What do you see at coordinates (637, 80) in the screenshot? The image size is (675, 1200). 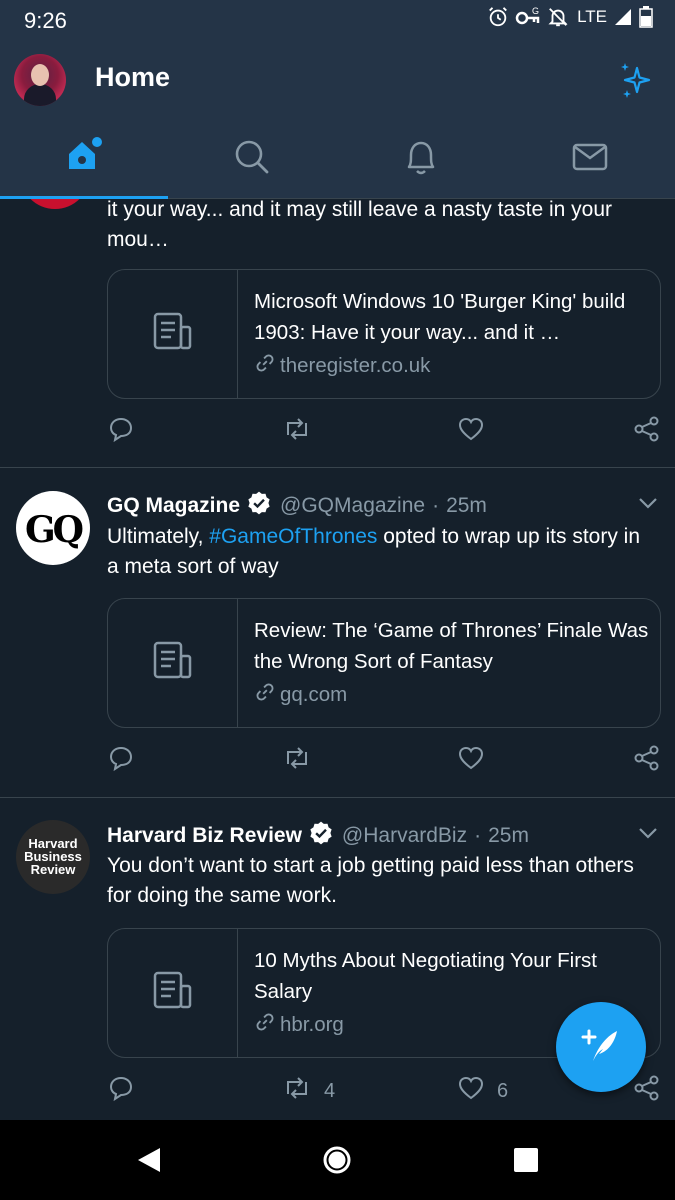 I see `sparkle-icon` at bounding box center [637, 80].